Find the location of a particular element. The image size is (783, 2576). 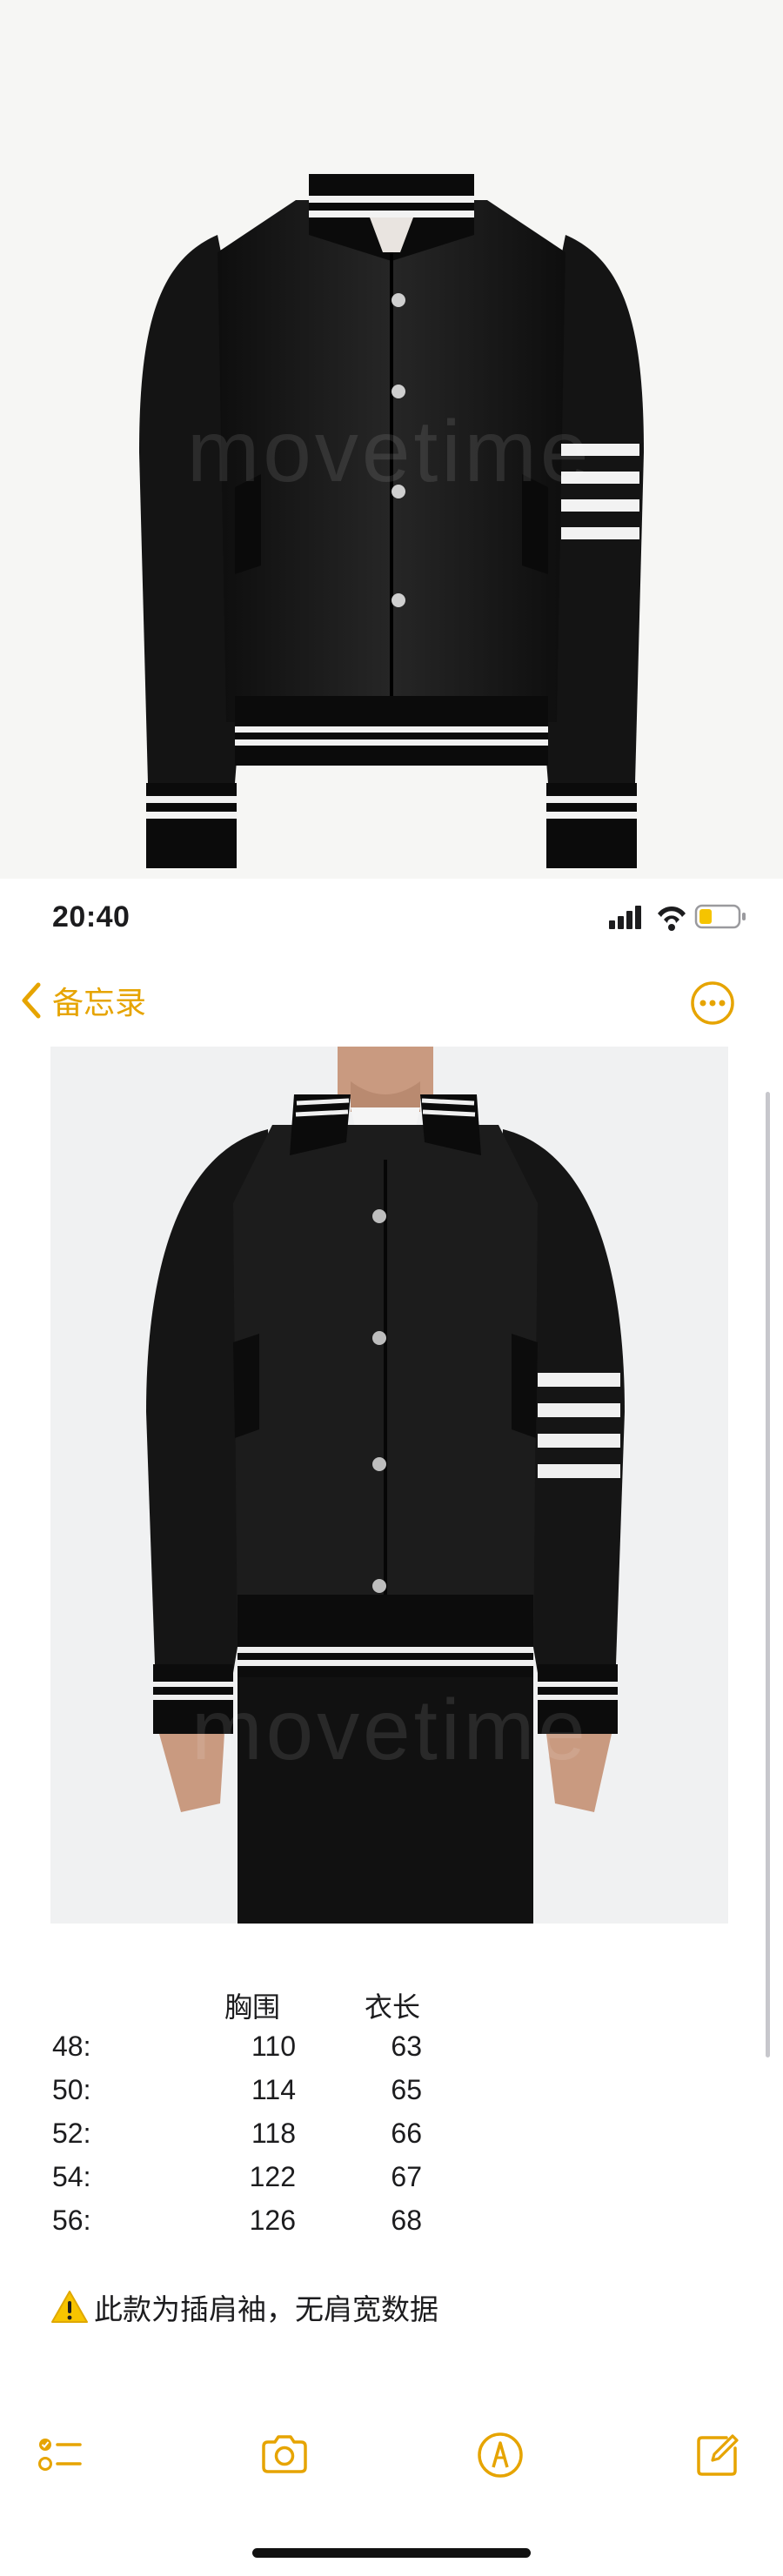

header-chest: 胸围 is located at coordinates (252, 2007).